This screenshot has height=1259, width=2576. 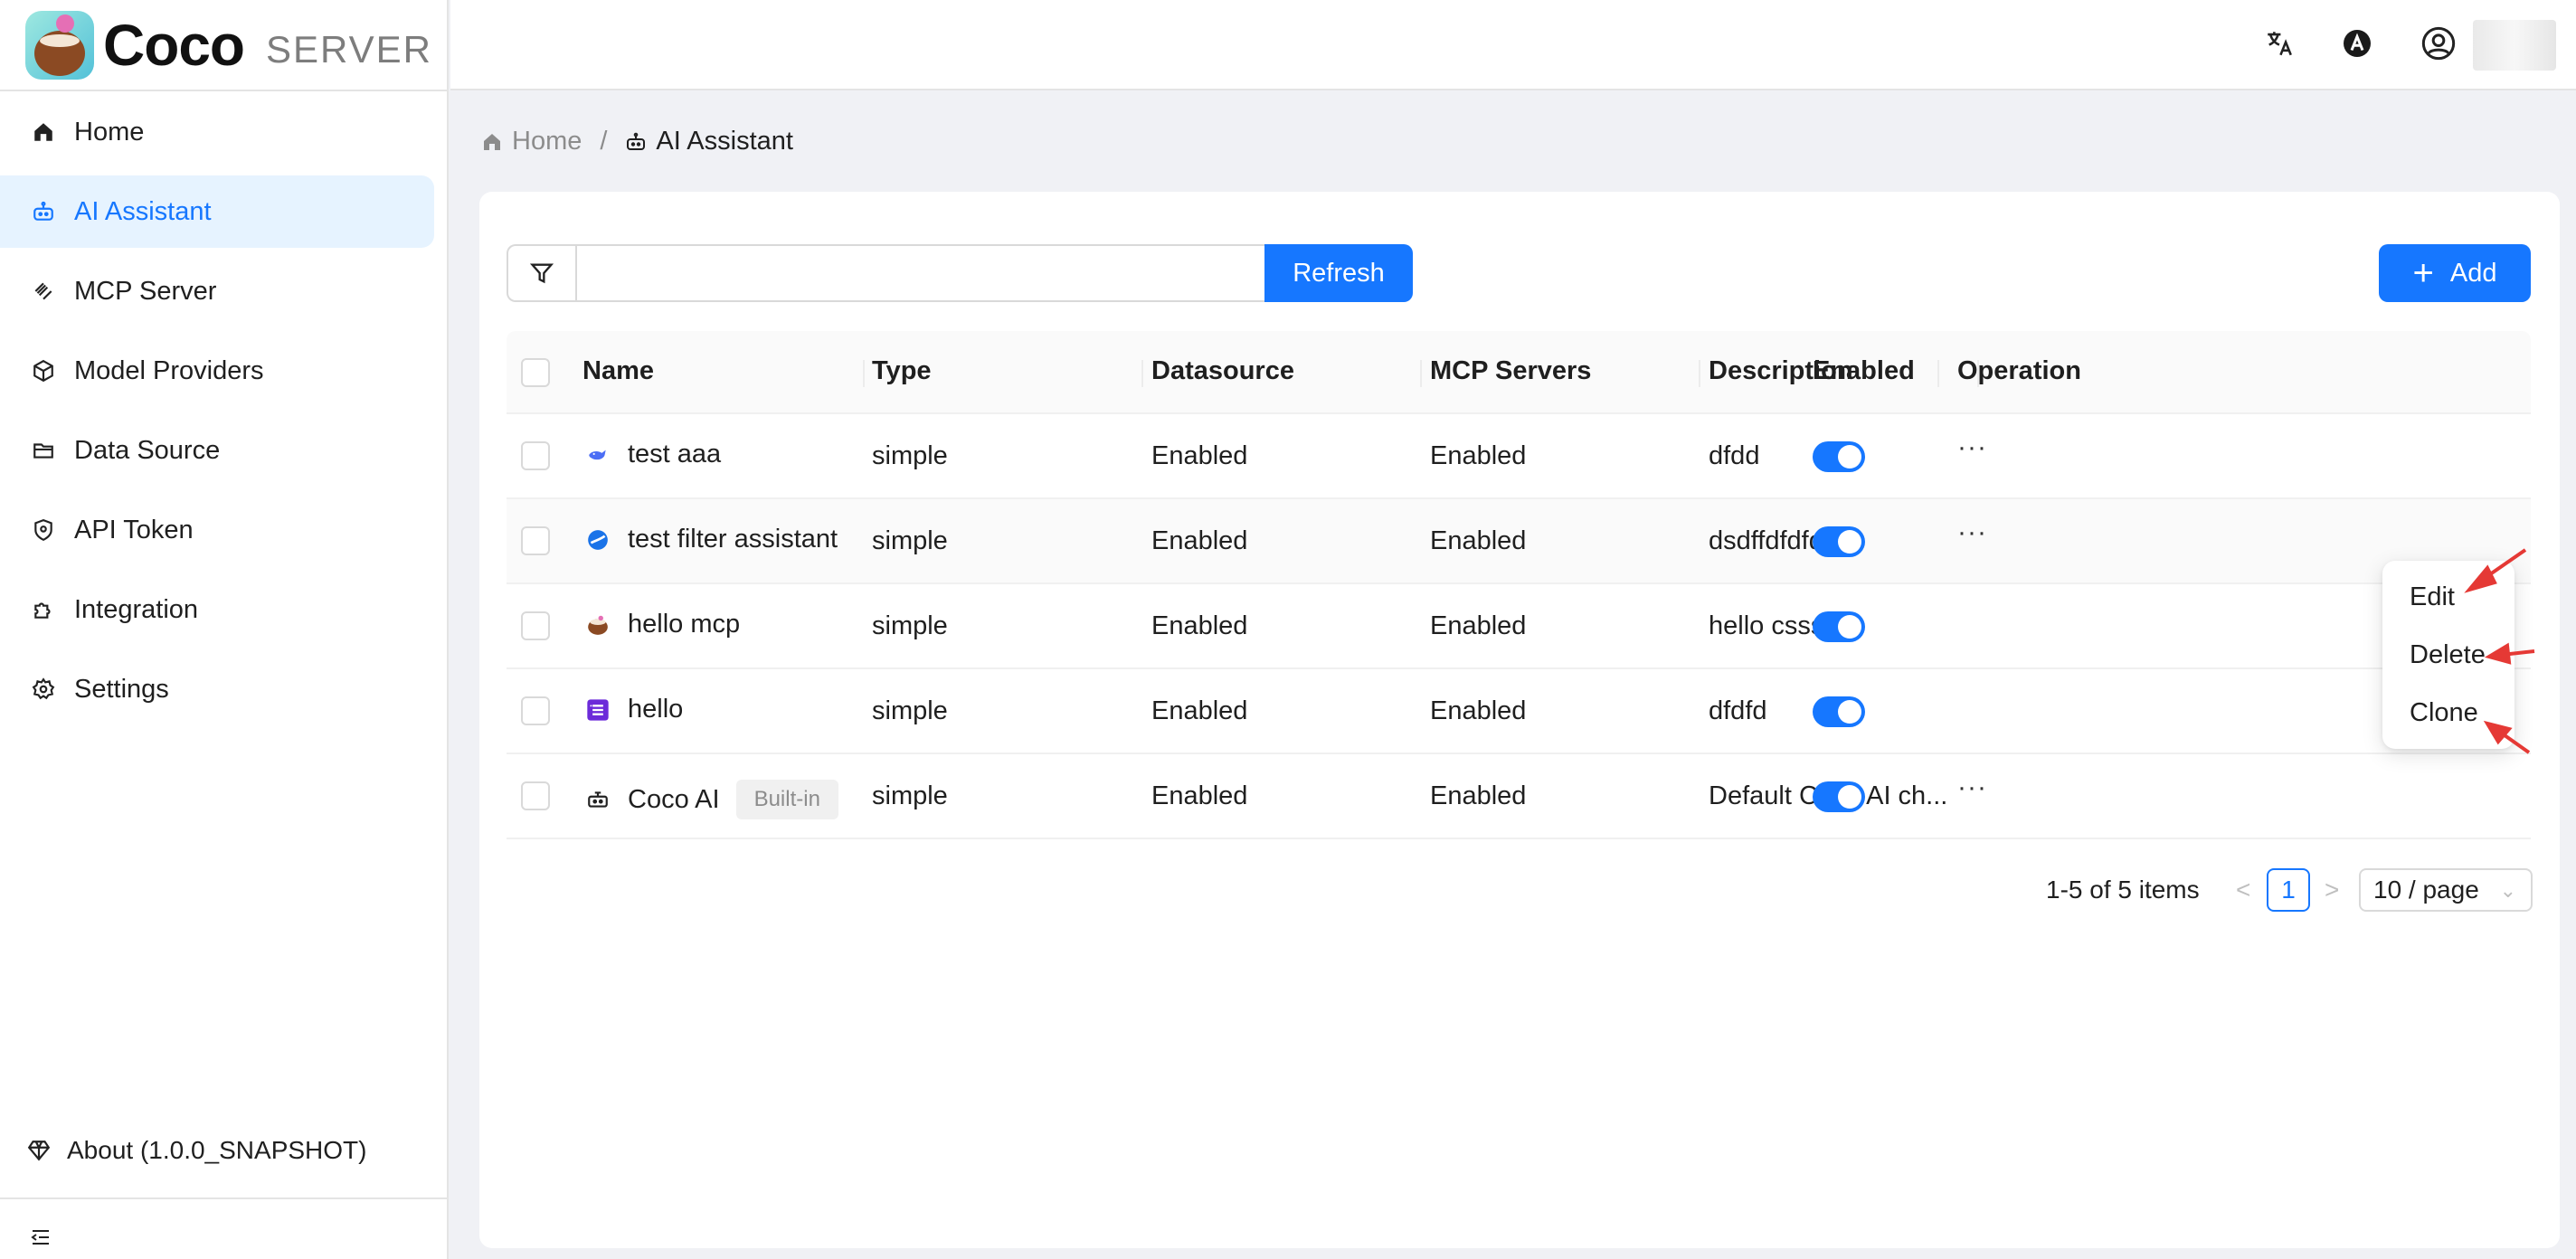 What do you see at coordinates (1513, 45) in the screenshot?
I see `top-header` at bounding box center [1513, 45].